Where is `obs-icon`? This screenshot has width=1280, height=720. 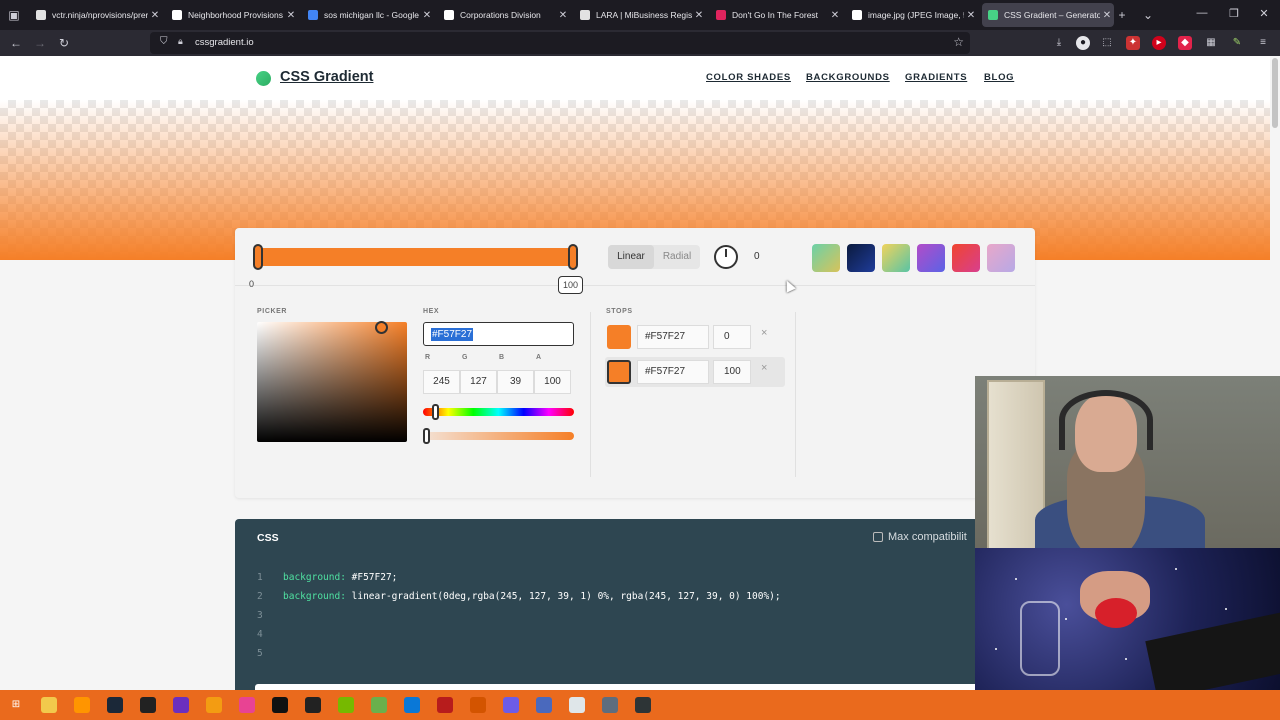
obs-icon is located at coordinates (511, 705).